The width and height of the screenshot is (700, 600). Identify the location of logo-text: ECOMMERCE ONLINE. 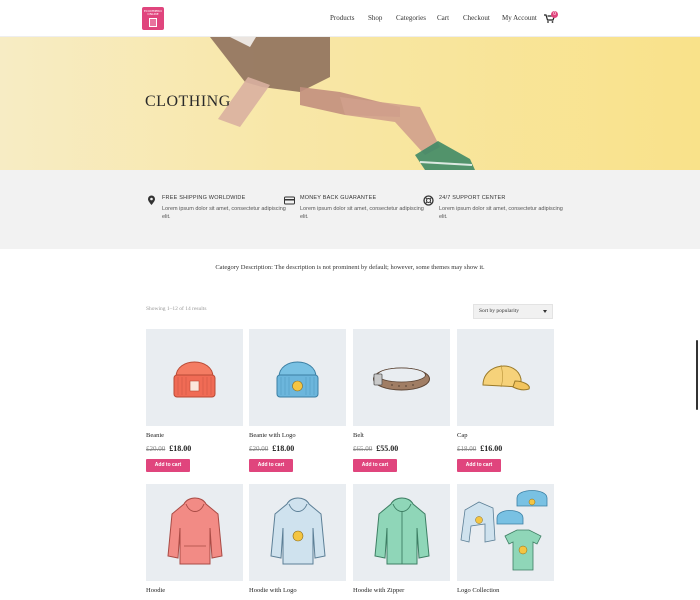
(153, 12).